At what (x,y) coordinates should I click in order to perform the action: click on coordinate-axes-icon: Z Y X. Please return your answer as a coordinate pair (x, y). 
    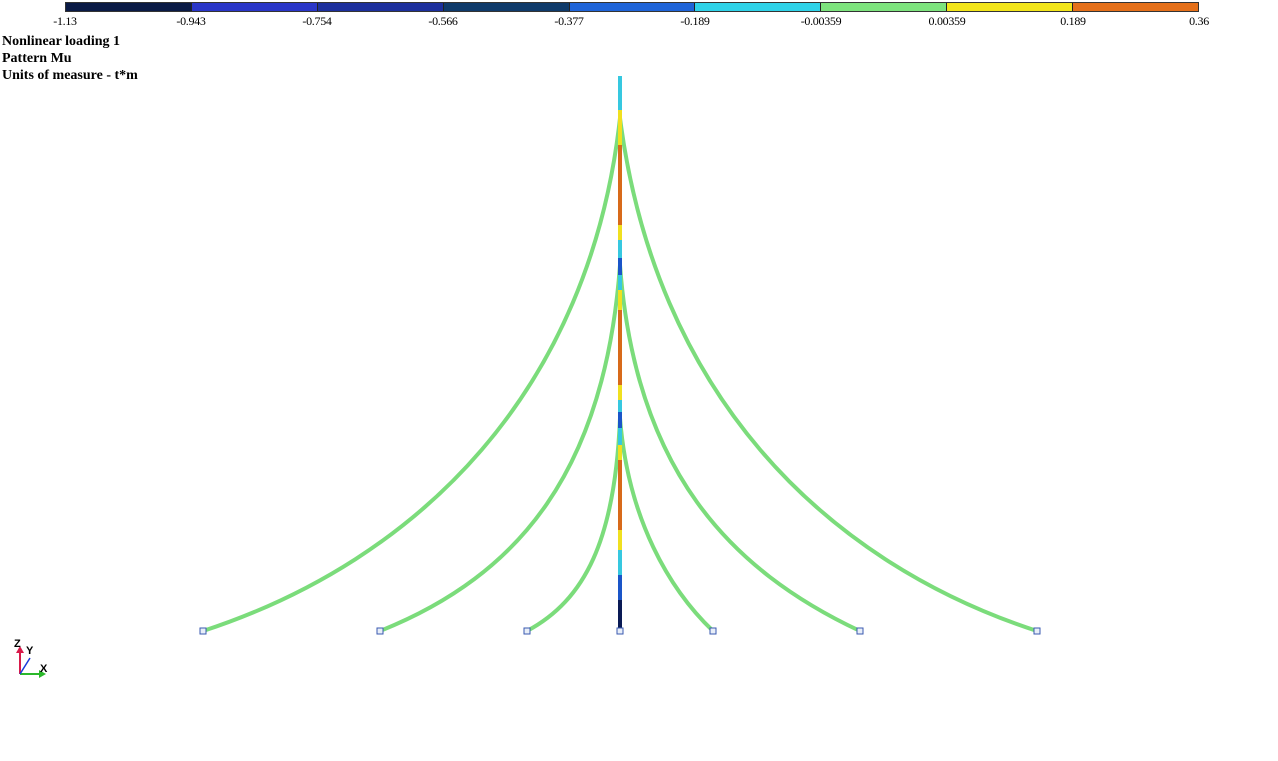
    Looking at the image, I should click on (31, 658).